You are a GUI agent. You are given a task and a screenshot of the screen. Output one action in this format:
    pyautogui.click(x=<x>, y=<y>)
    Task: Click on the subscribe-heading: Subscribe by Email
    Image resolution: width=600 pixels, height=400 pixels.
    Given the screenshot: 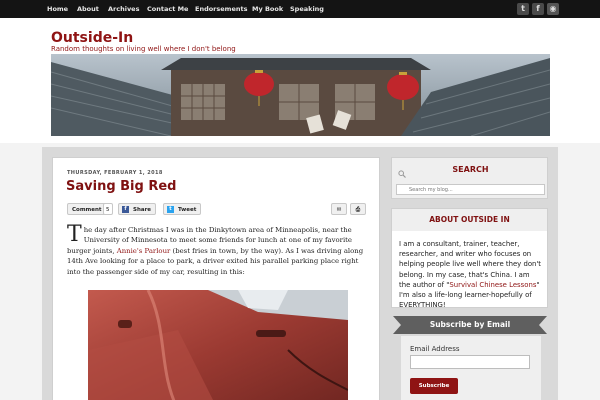 What is the action you would take?
    pyautogui.click(x=470, y=324)
    